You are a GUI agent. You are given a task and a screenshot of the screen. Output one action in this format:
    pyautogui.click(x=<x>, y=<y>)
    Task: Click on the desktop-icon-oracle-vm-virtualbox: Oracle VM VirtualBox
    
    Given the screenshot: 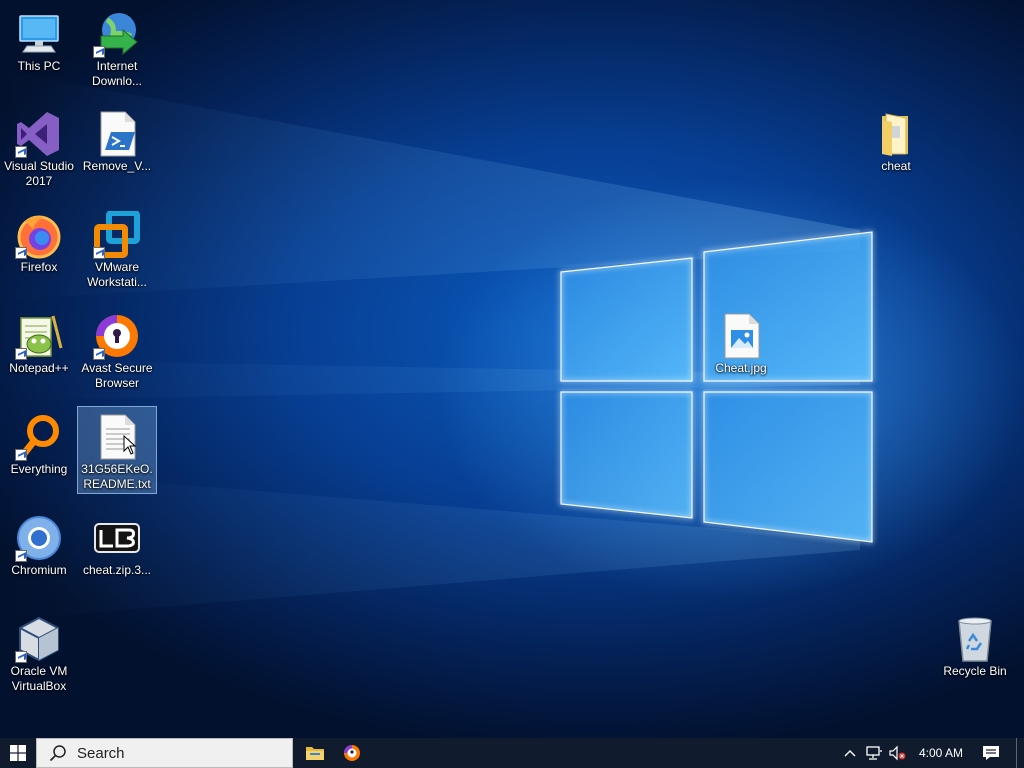 What is the action you would take?
    pyautogui.click(x=39, y=652)
    